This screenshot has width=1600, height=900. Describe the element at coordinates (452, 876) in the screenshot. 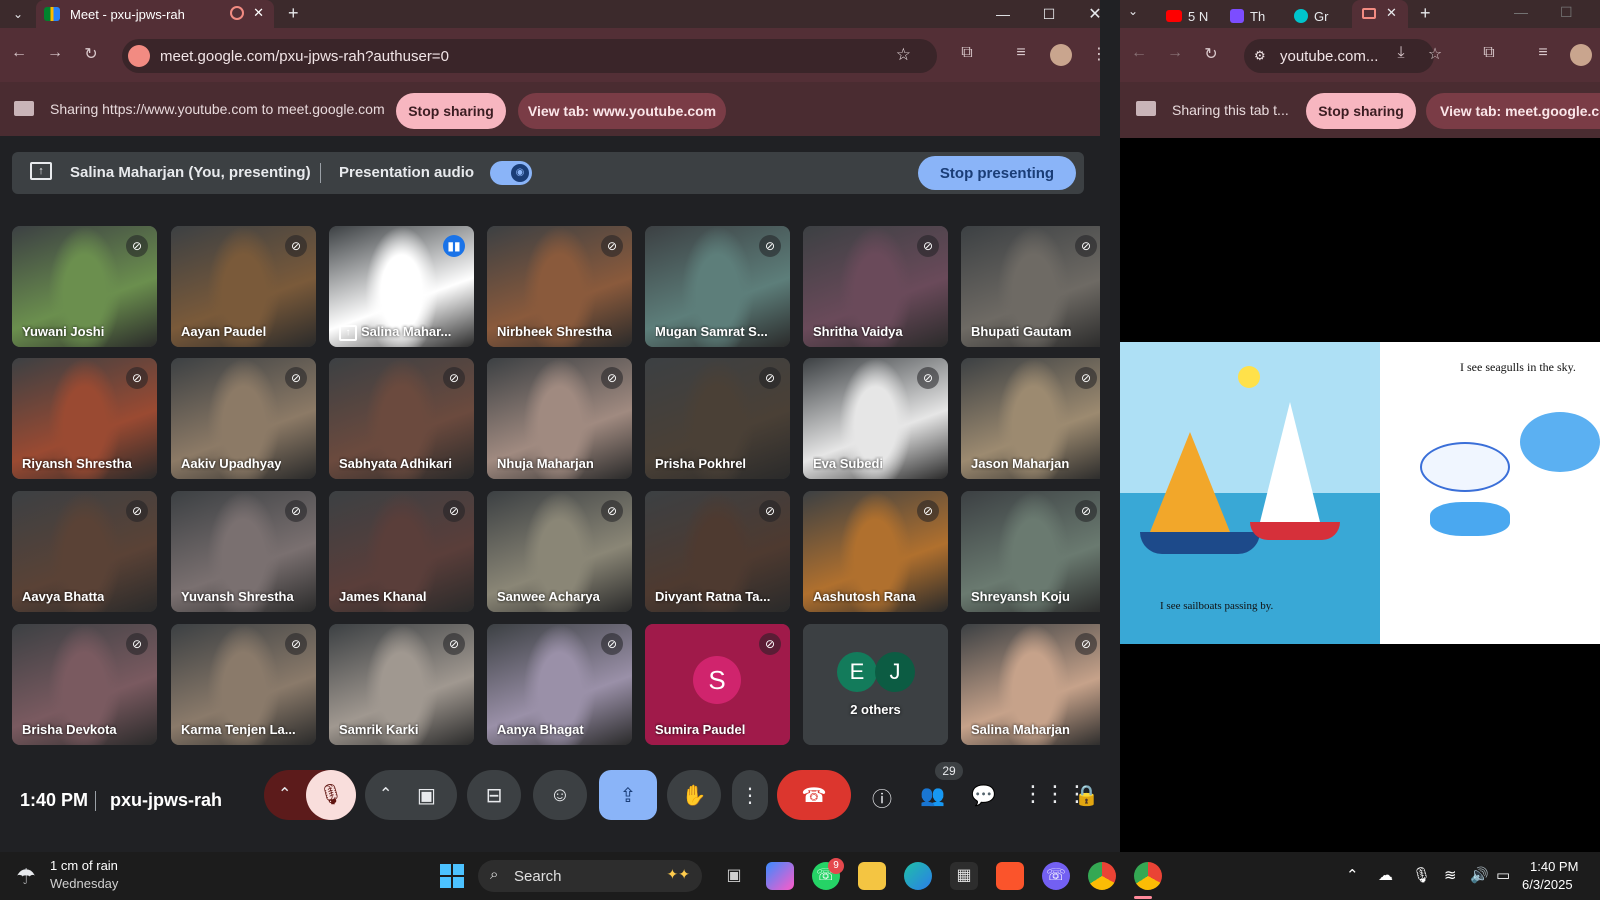

I see `windows-start-icon` at that location.